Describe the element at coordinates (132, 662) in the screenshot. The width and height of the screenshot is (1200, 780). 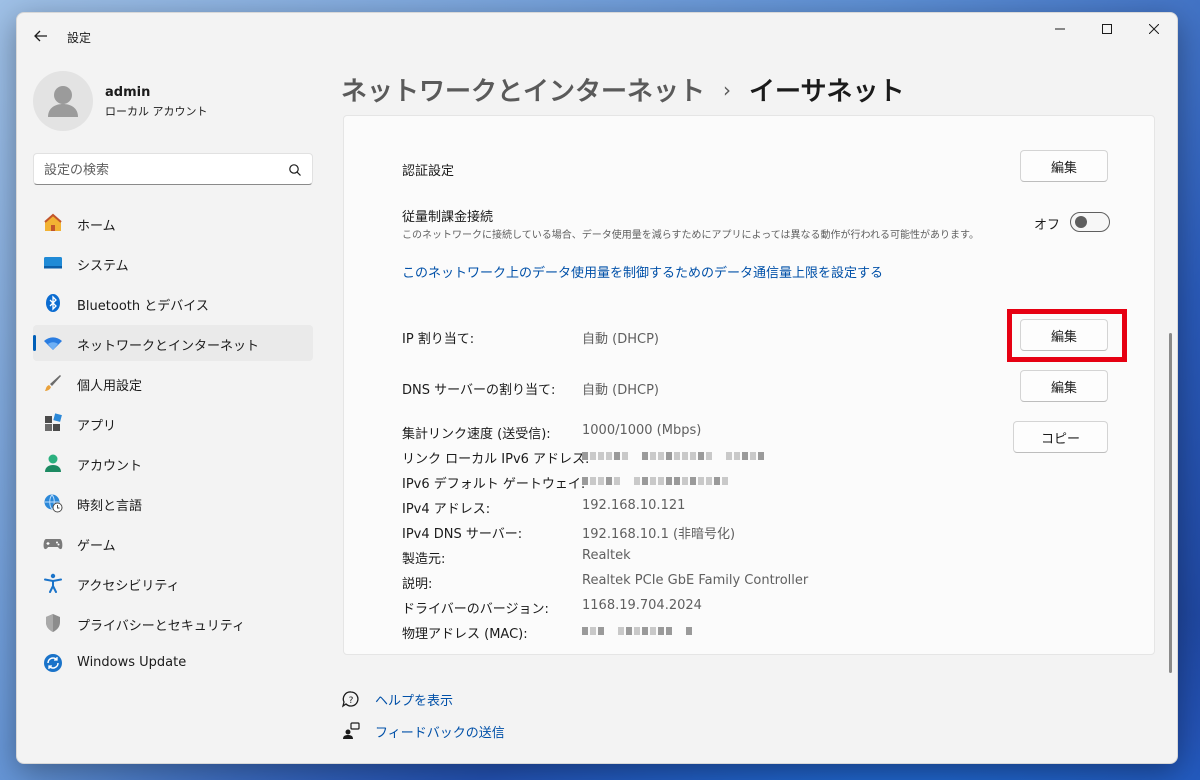
I see `sidebar-item-label: Windows Update` at that location.